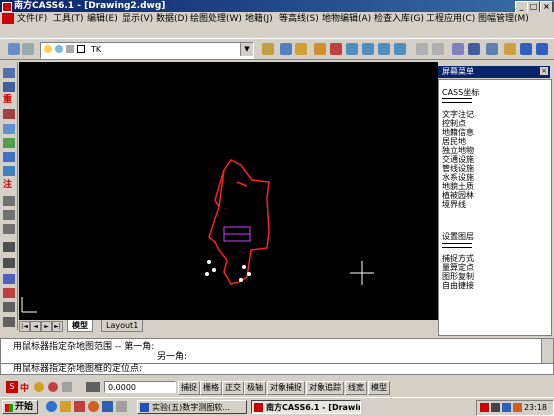 The height and width of the screenshot is (416, 554). I want to click on line-icon, so click(9, 73).